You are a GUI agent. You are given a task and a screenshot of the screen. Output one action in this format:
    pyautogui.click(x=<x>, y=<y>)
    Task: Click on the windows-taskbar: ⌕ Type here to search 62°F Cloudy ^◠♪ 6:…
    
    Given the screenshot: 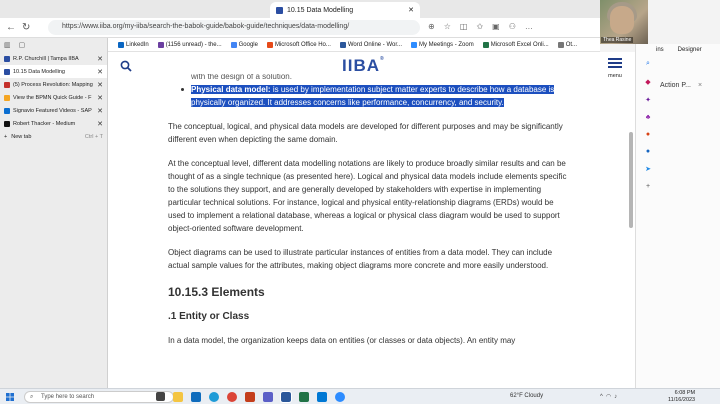 What is the action you would take?
    pyautogui.click(x=360, y=396)
    